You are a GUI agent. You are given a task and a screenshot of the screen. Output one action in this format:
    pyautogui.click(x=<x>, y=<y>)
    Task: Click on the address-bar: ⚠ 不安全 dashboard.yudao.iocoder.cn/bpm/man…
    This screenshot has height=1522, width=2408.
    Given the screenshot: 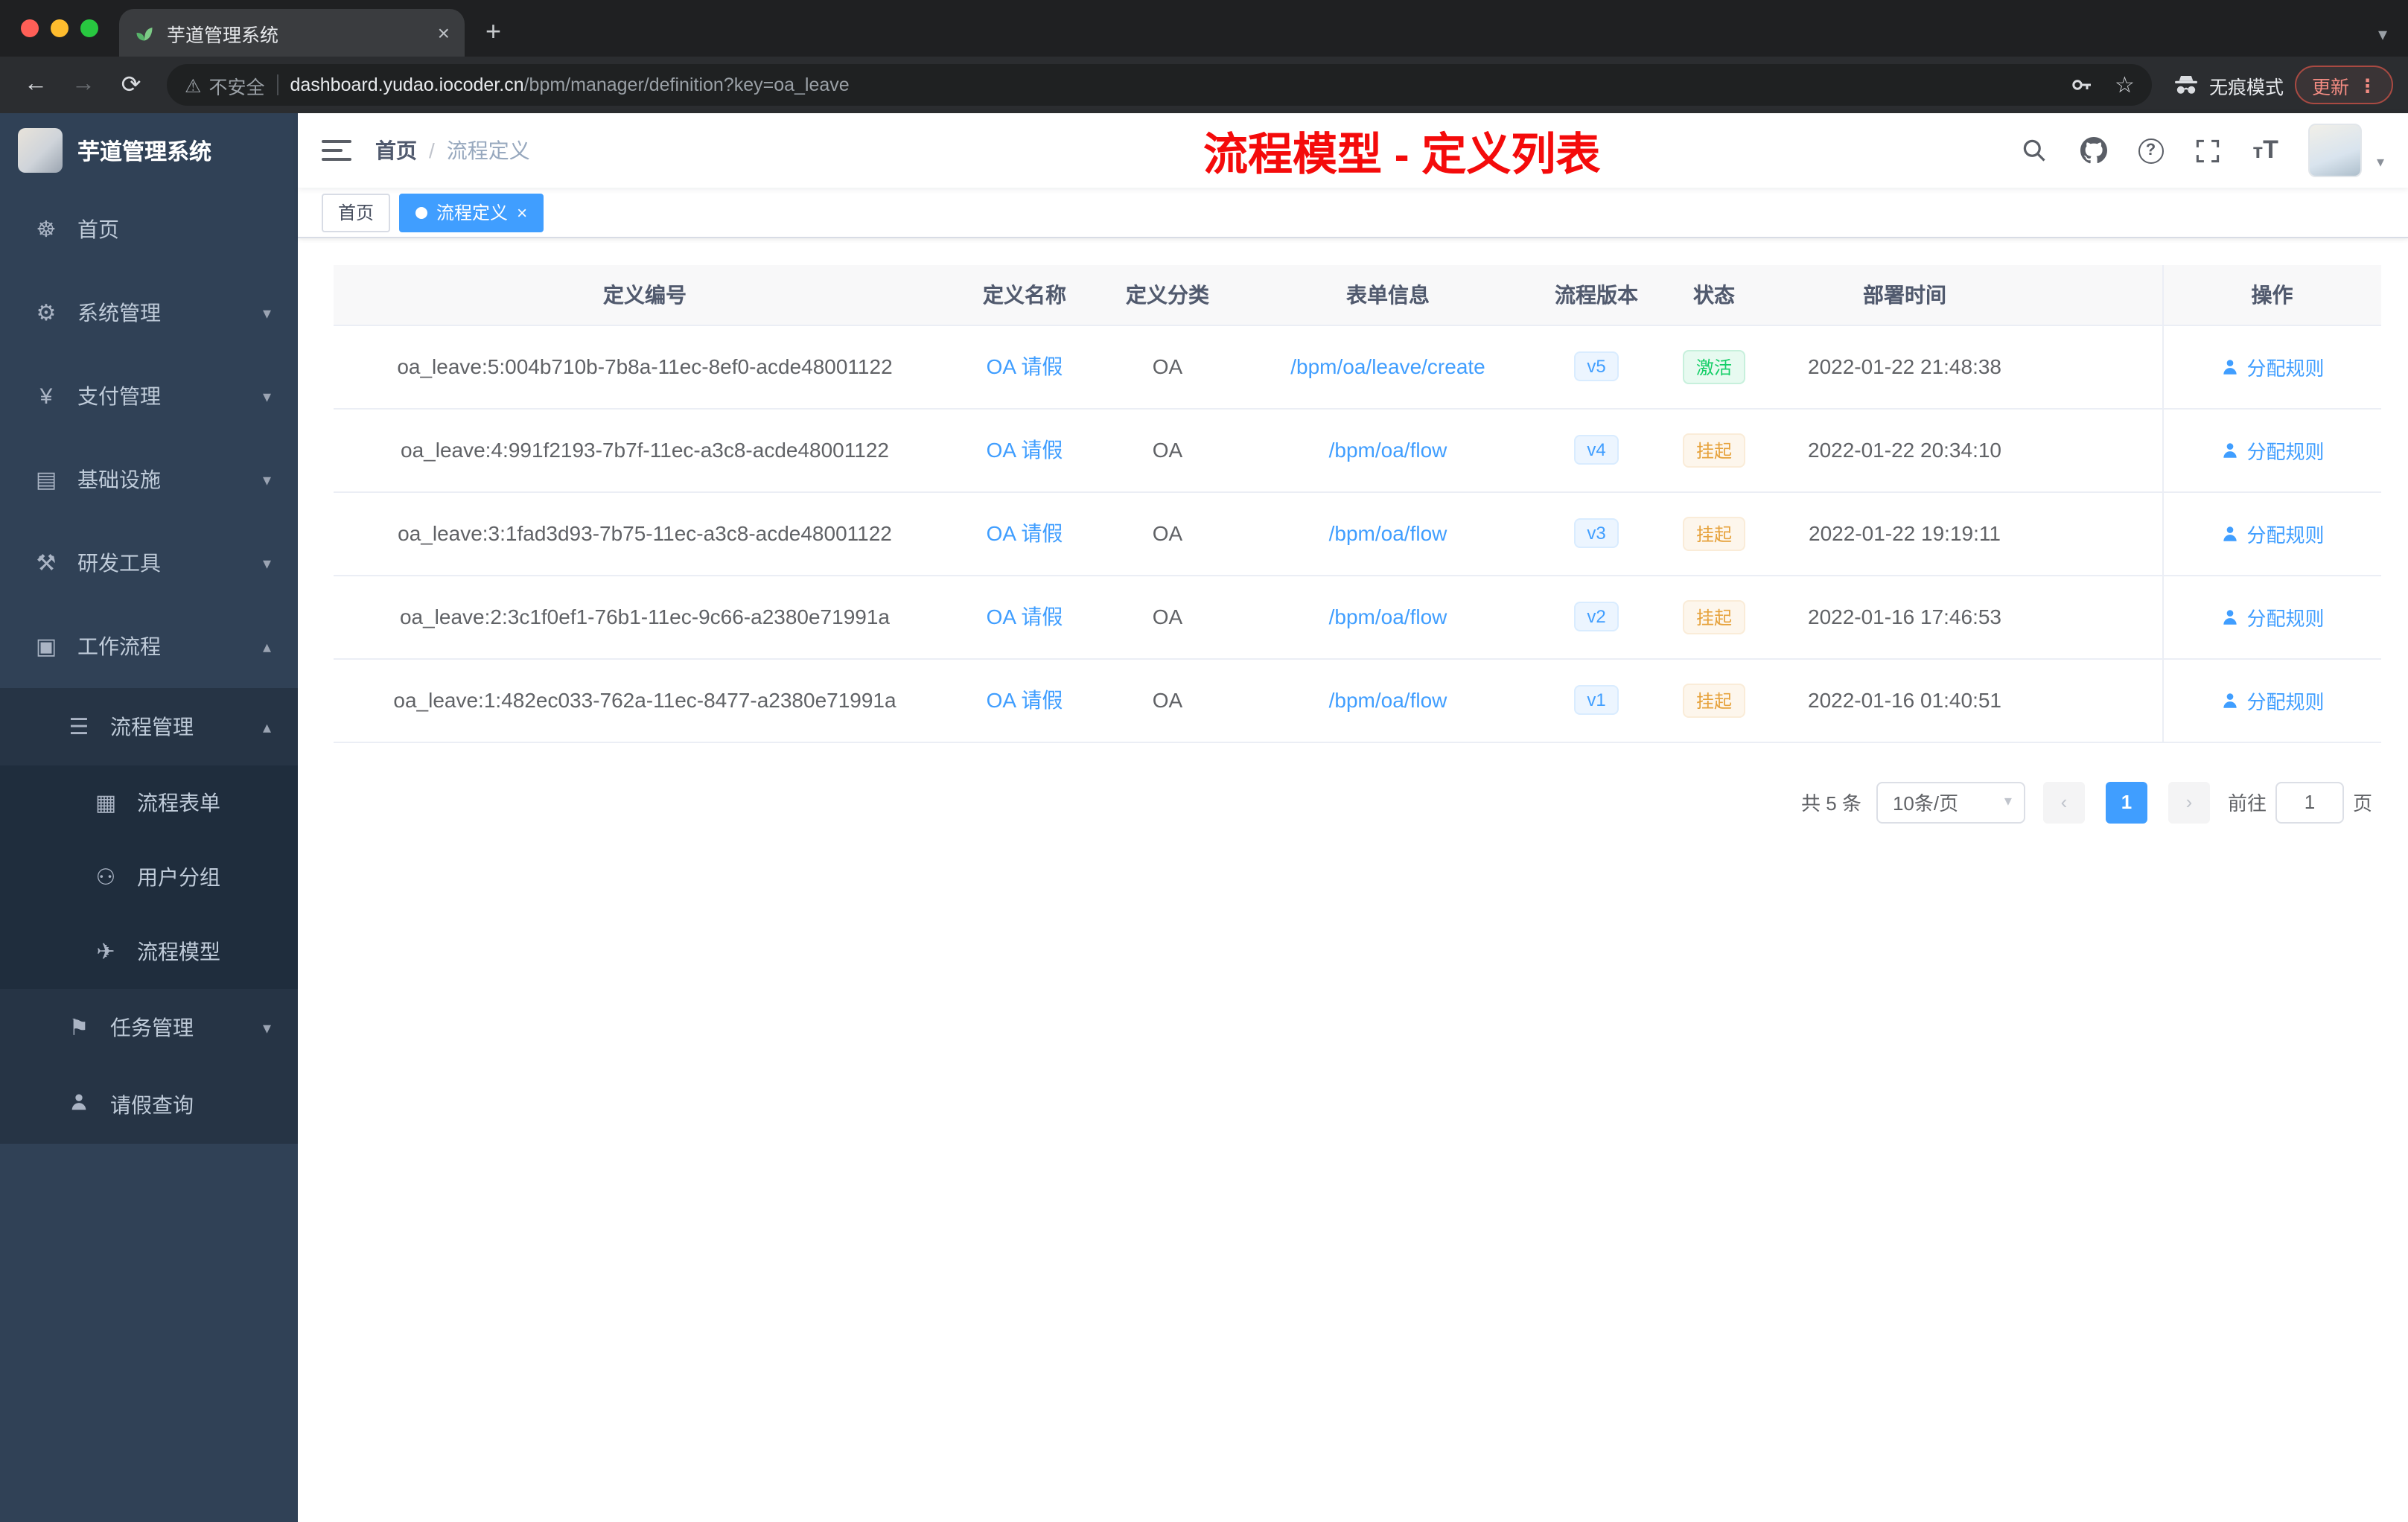 What is the action you would take?
    pyautogui.click(x=1160, y=85)
    